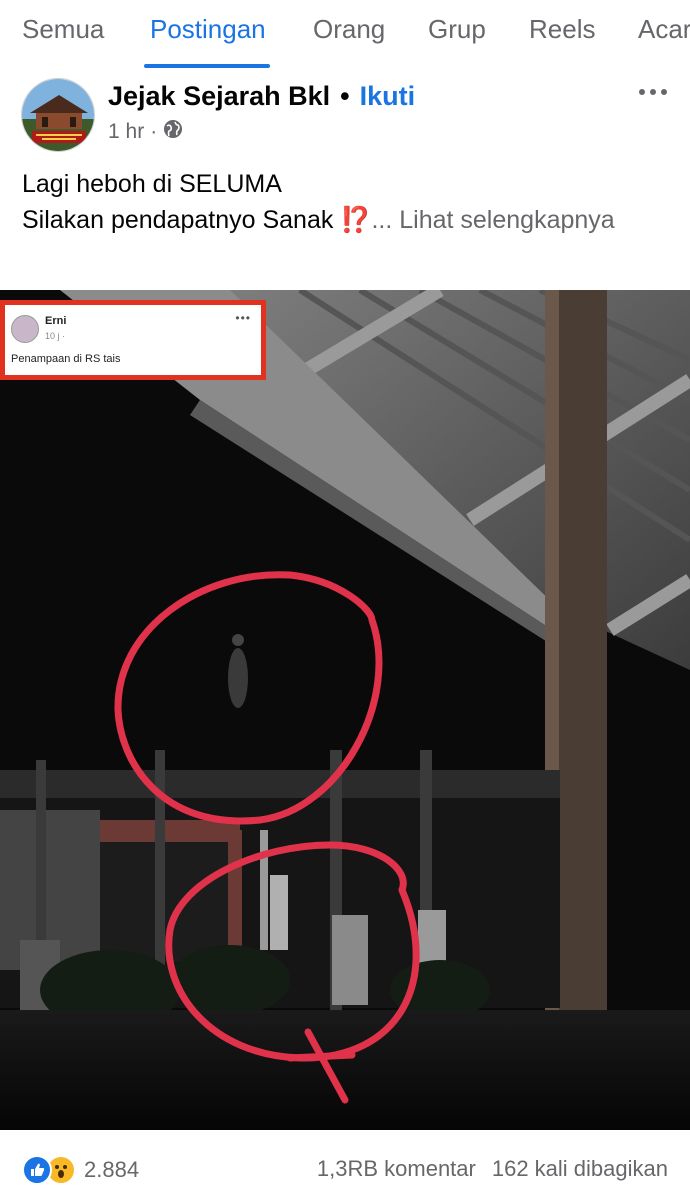 This screenshot has height=1200, width=690. Describe the element at coordinates (580, 1171) in the screenshot. I see `share-count: 162 kali dibagikan` at that location.